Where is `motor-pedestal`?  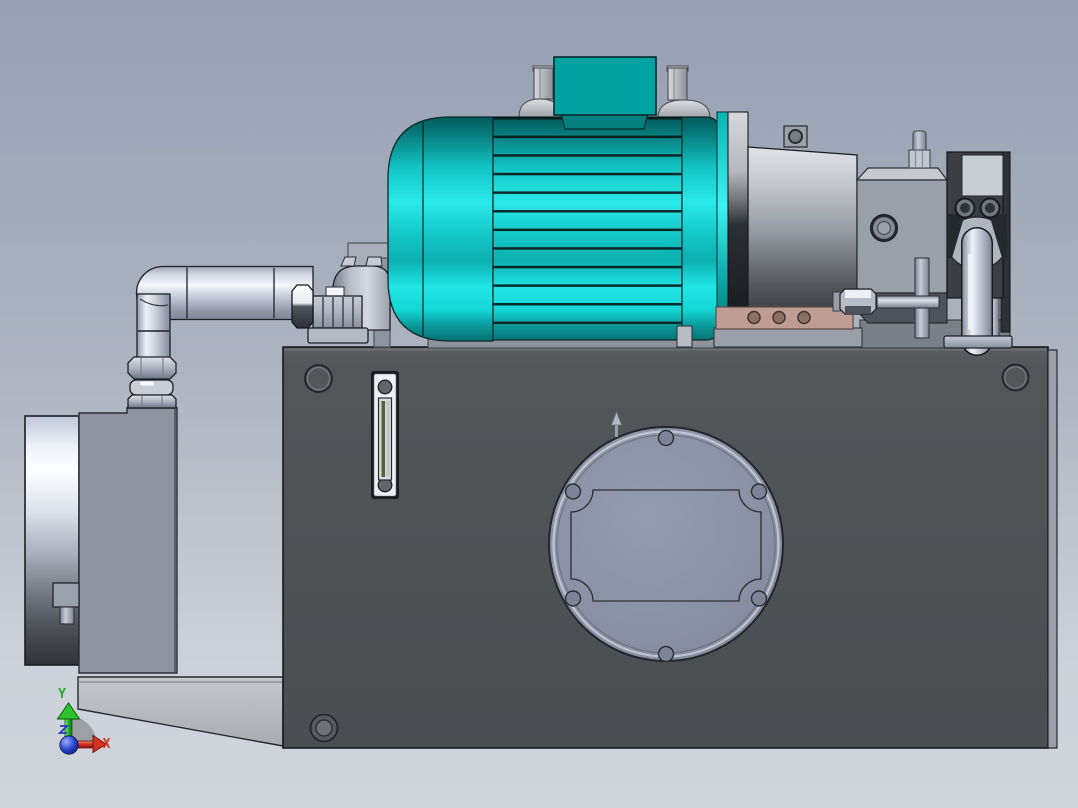
motor-pedestal is located at coordinates (788, 337).